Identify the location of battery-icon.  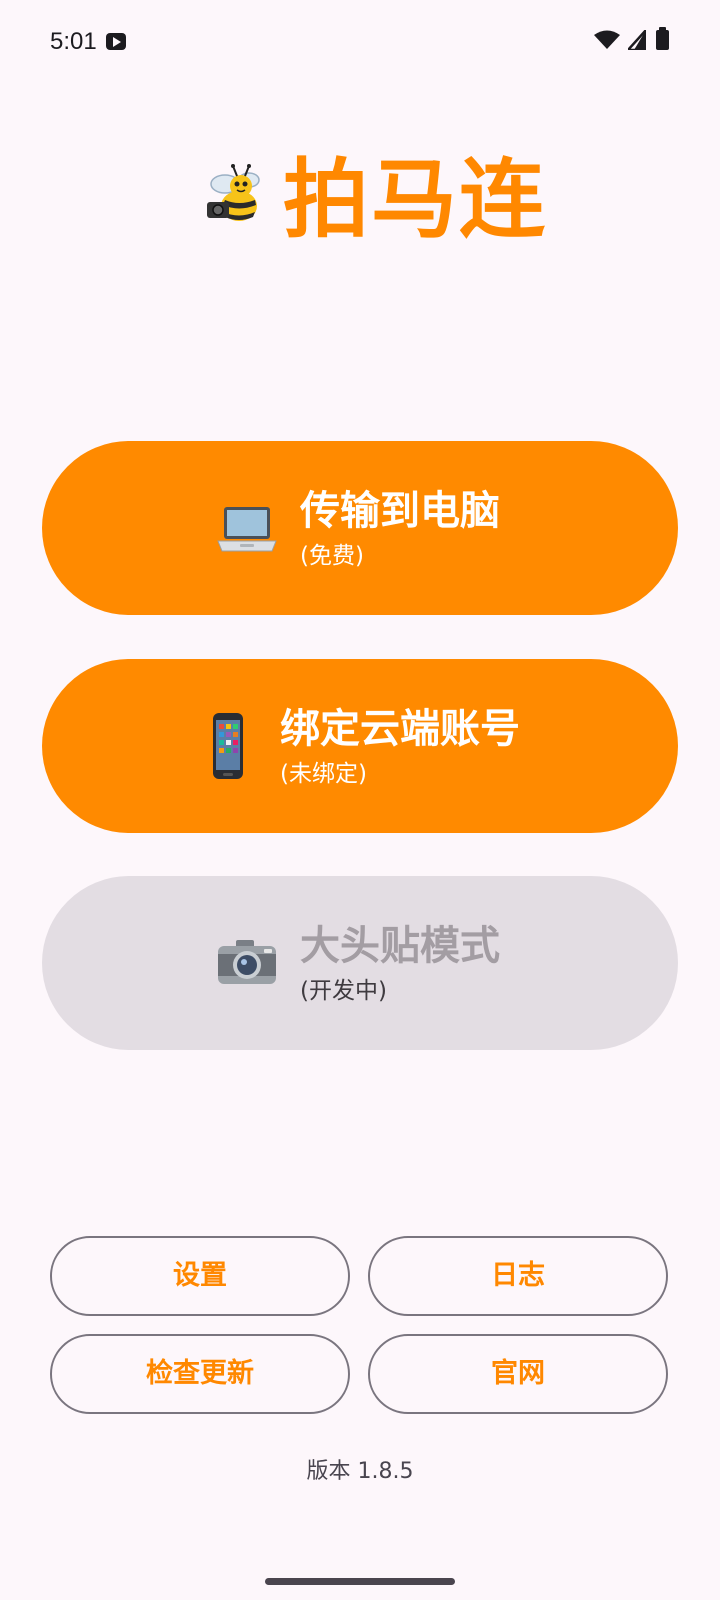
(662, 38).